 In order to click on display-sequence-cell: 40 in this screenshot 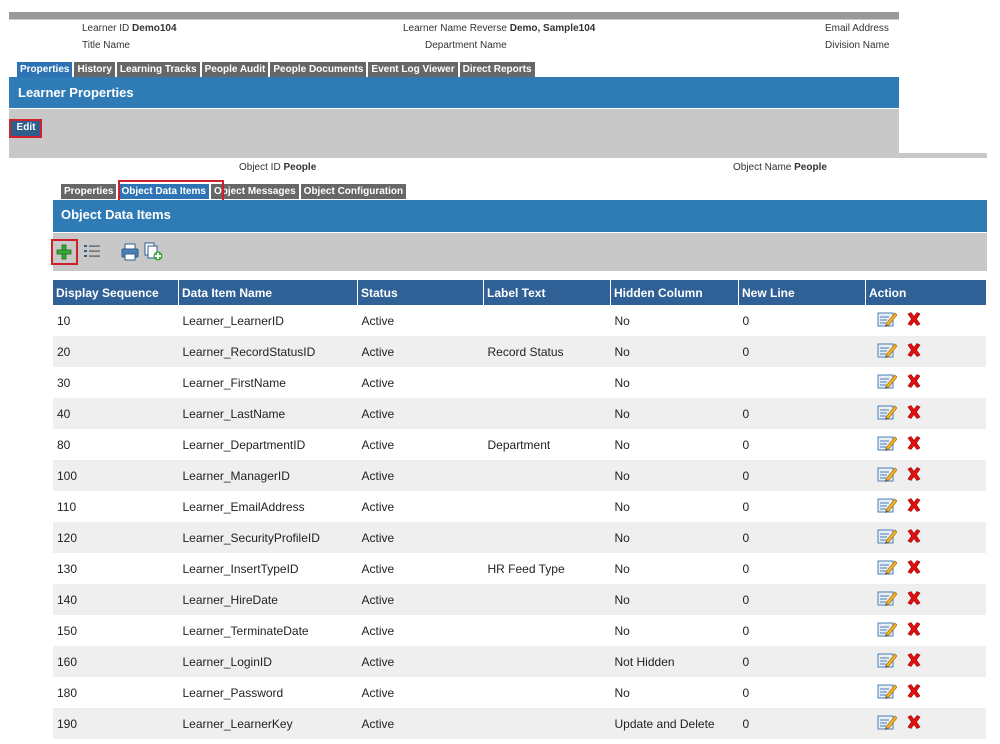, I will do `click(116, 413)`.